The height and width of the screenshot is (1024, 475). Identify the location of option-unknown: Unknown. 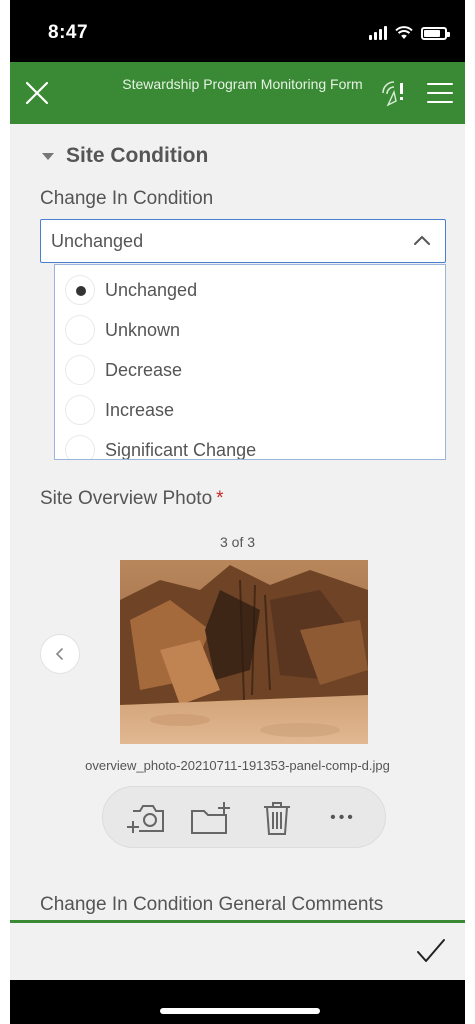
(122, 330).